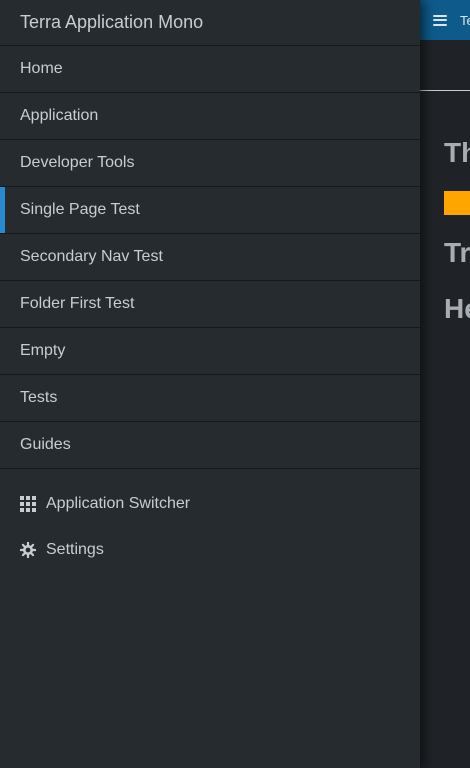  I want to click on page-content: The Try Hello, so click(445, 208).